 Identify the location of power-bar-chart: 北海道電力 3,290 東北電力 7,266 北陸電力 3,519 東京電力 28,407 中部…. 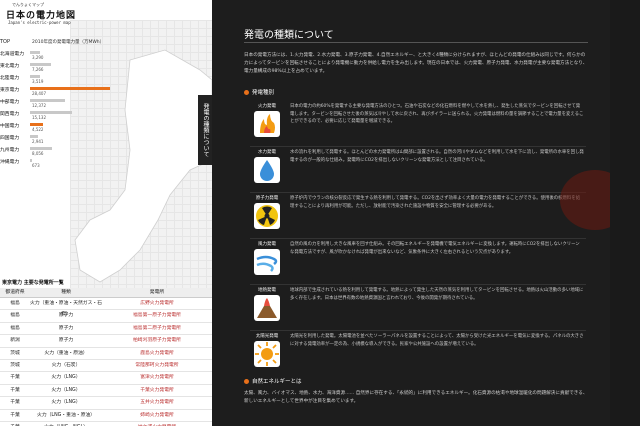
(60, 108).